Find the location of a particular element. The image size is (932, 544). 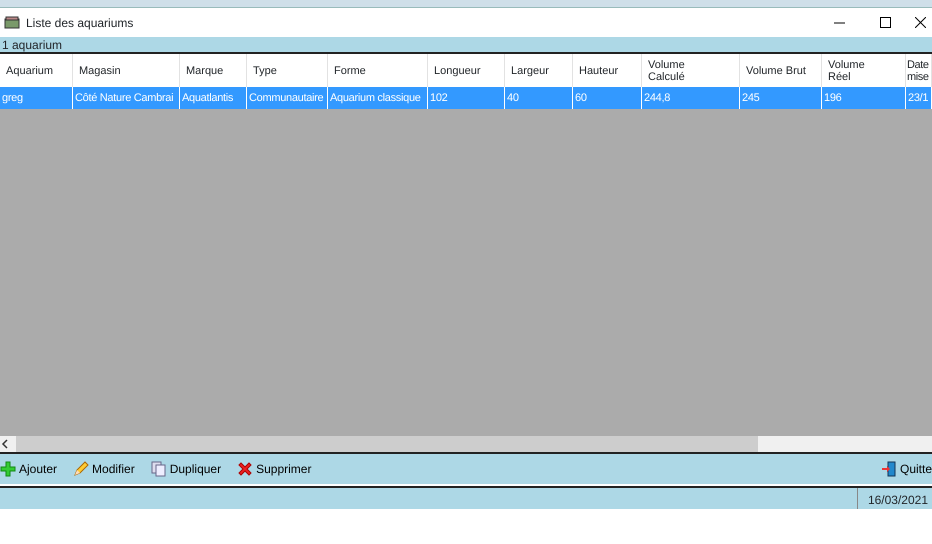

table-cell: 102 is located at coordinates (466, 98).